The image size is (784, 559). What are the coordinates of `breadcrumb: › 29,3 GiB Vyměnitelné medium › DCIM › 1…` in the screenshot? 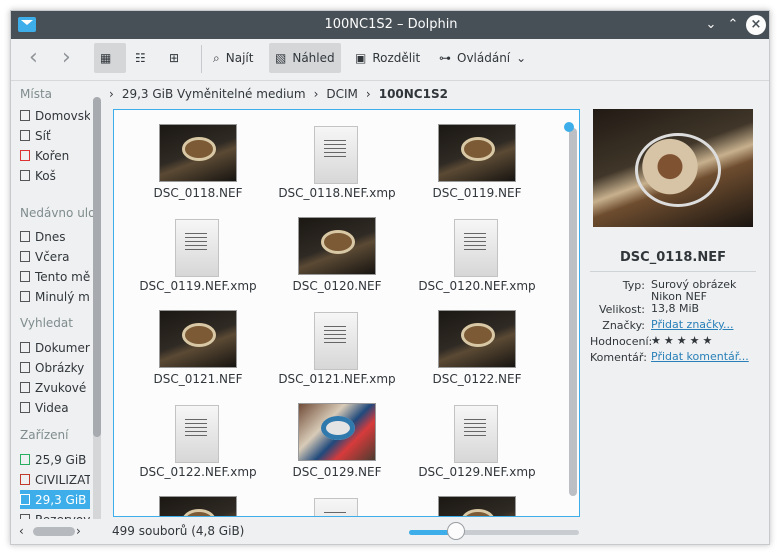 It's located at (278, 94).